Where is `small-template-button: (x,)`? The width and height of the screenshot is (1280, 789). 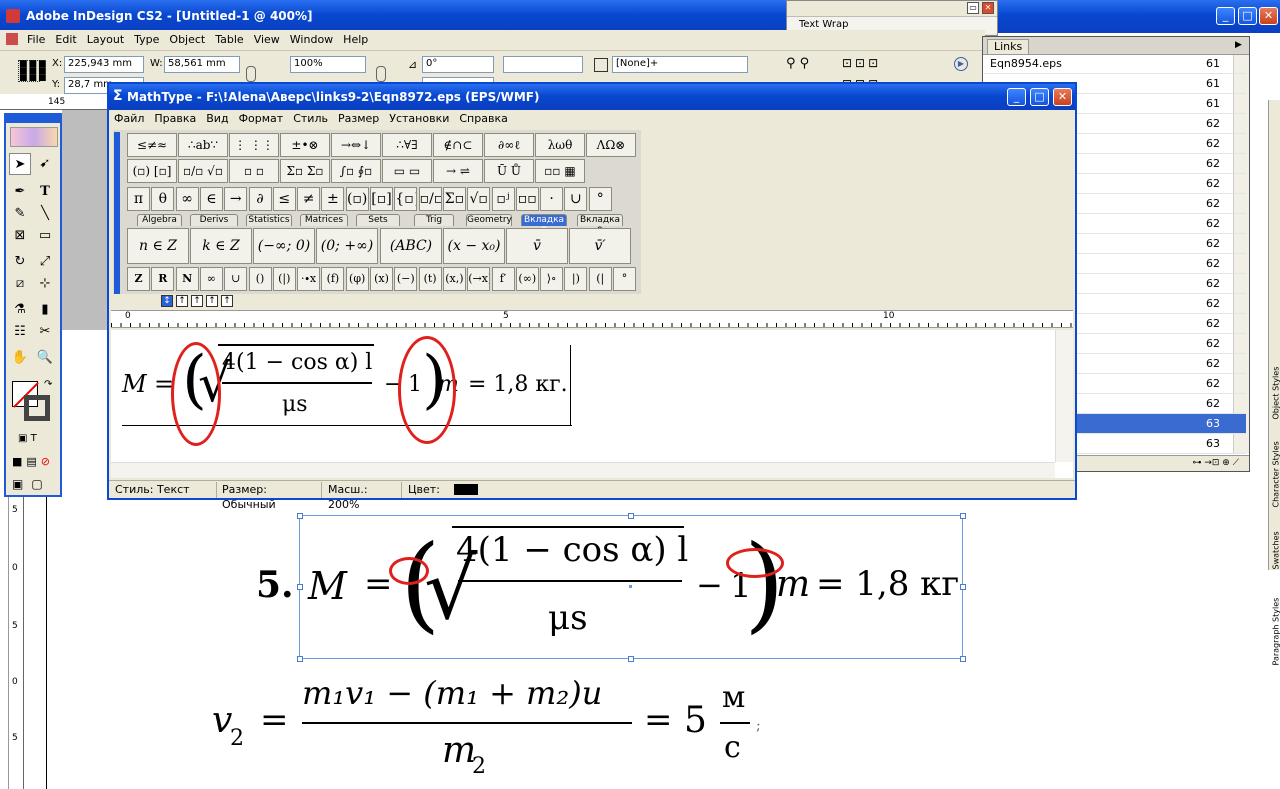 small-template-button: (x,) is located at coordinates (454, 279).